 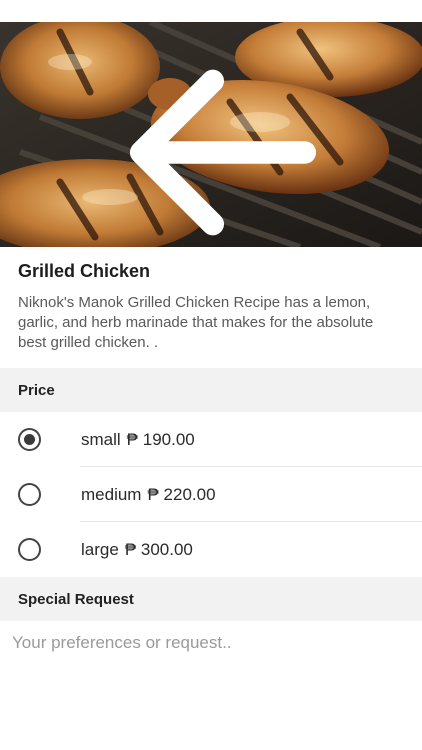 I want to click on special-request-header: Special Request, so click(x=211, y=599).